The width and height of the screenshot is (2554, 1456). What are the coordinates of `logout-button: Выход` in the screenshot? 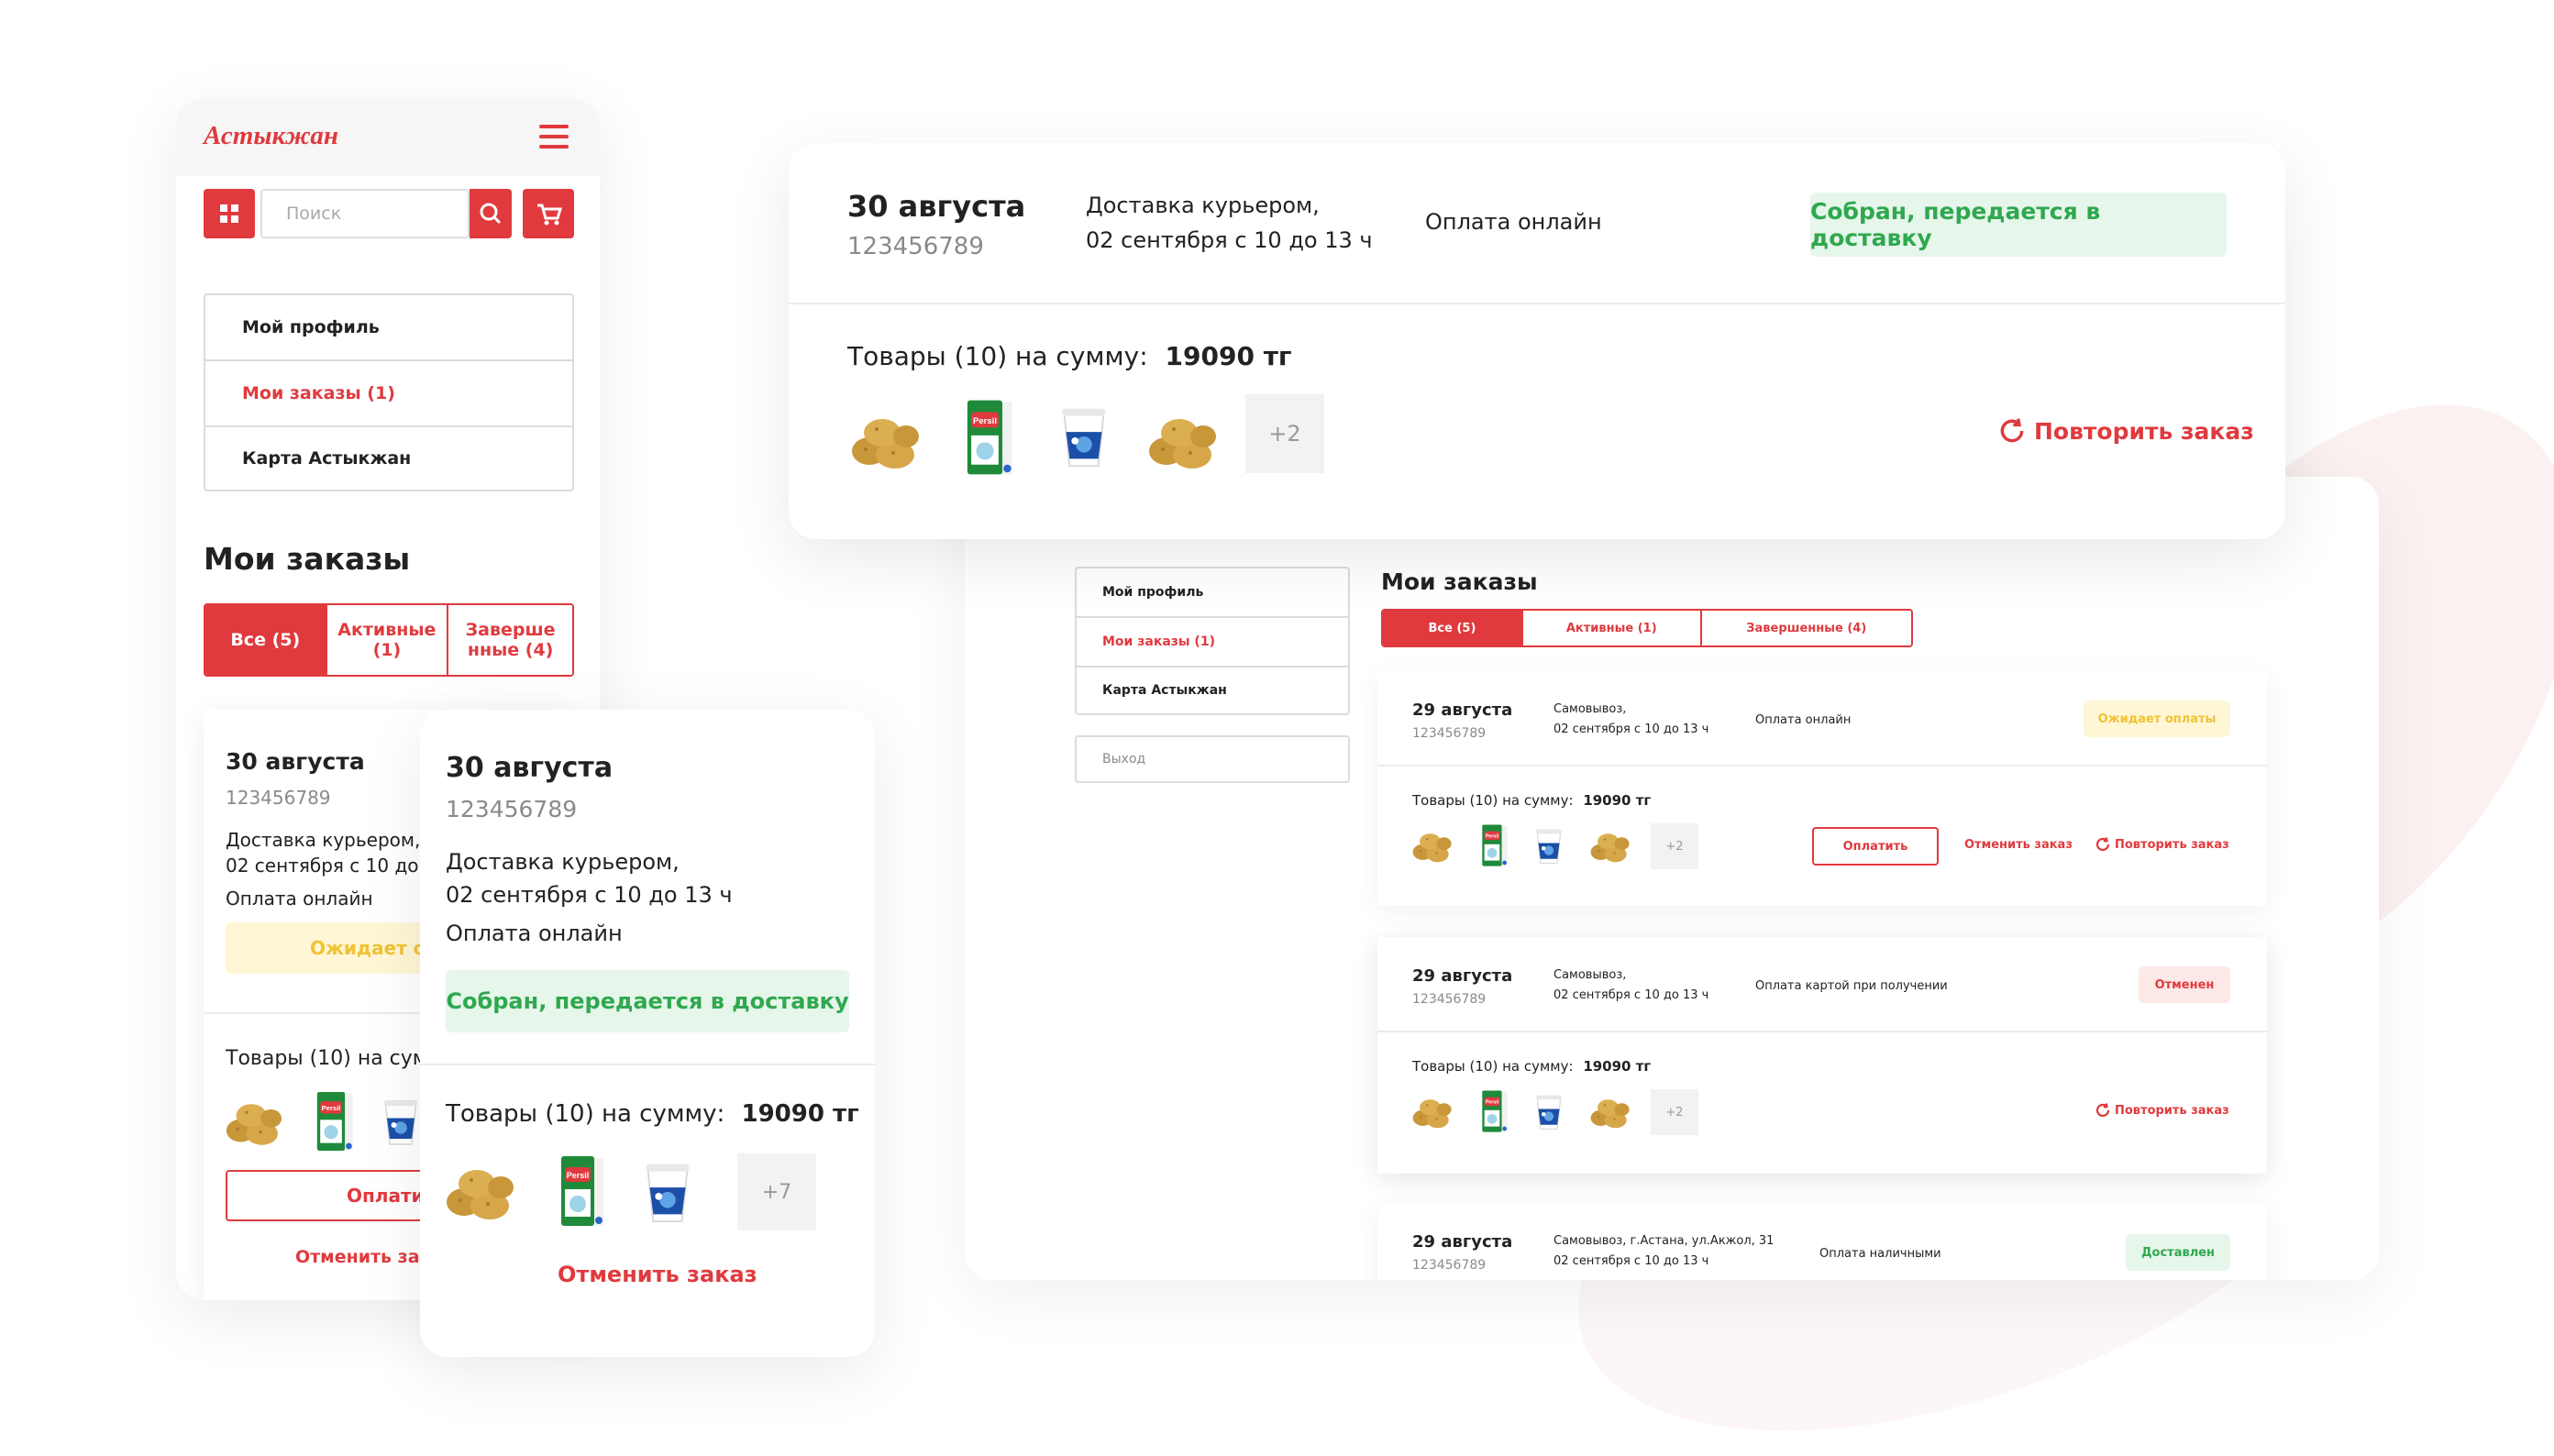 It's located at (1212, 759).